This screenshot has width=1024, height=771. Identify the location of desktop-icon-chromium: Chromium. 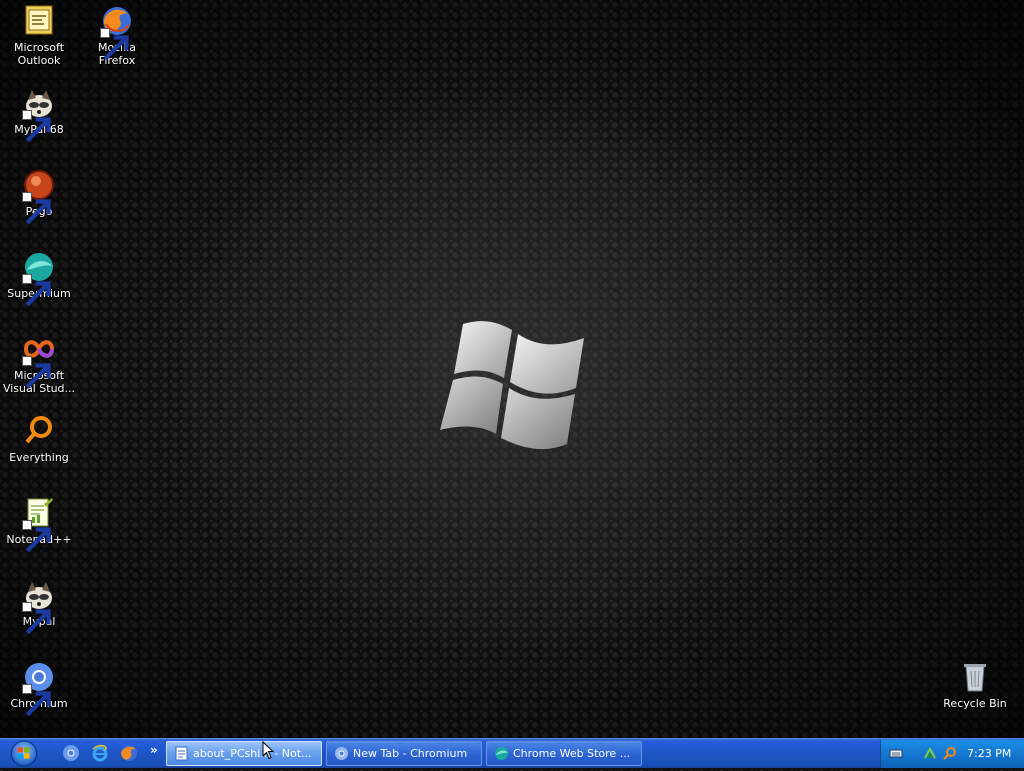
(39, 688).